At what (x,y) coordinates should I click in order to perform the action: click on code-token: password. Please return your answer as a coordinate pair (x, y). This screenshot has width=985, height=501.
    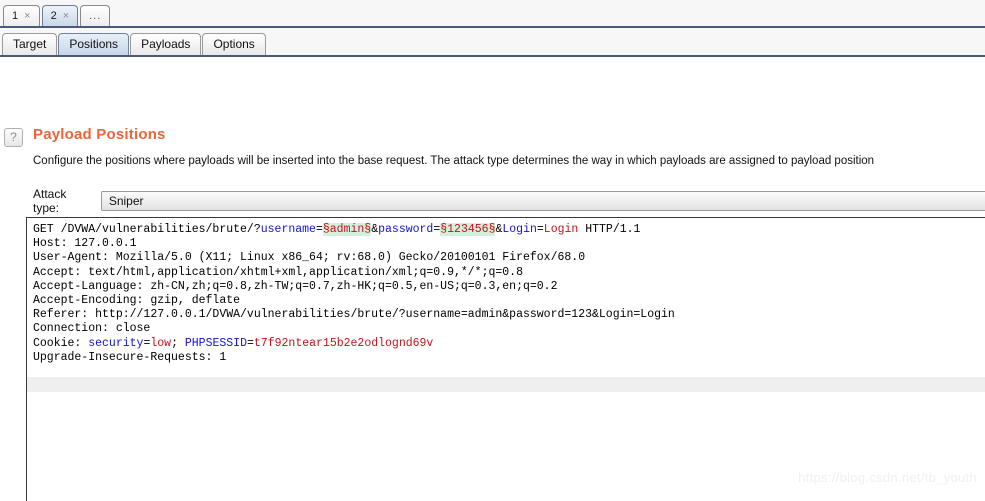
    Looking at the image, I should click on (406, 229).